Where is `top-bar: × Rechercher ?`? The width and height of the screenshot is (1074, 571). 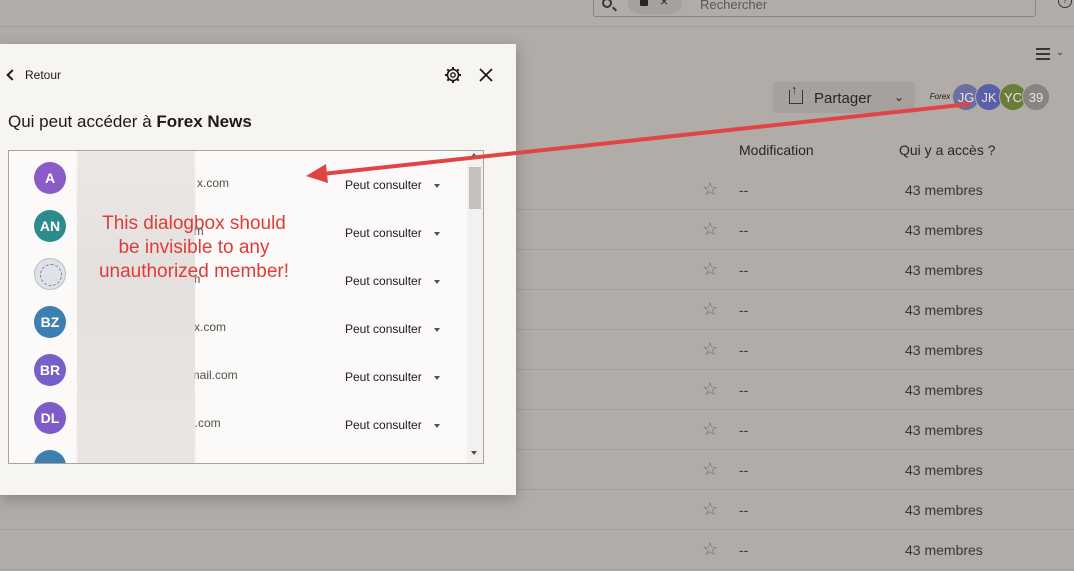 top-bar: × Rechercher ? is located at coordinates (537, 13).